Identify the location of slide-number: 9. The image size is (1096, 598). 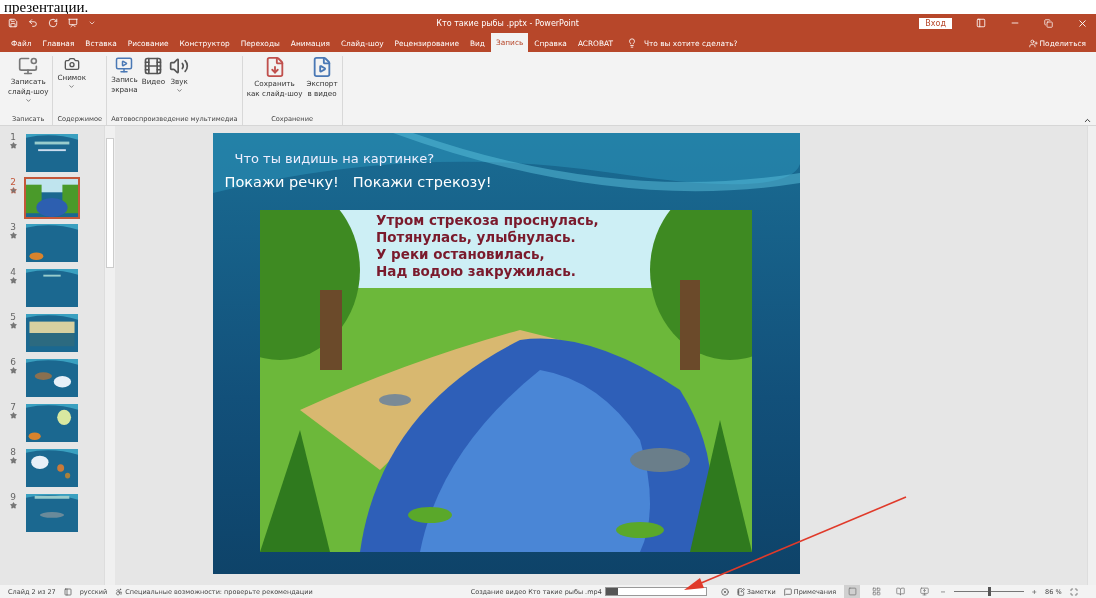
(13, 497).